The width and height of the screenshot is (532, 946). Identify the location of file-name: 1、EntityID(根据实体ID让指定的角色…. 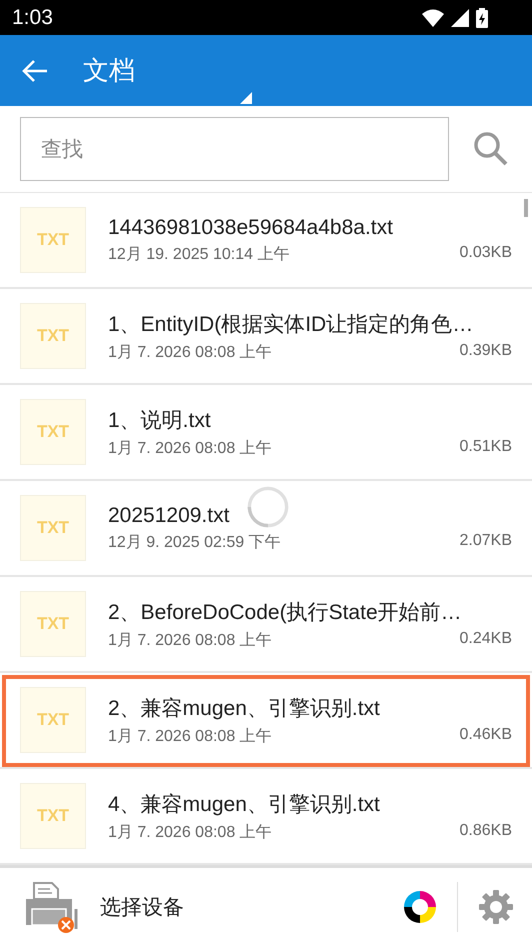
(291, 325).